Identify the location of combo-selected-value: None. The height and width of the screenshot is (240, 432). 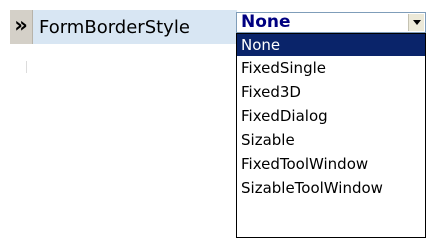
(266, 22).